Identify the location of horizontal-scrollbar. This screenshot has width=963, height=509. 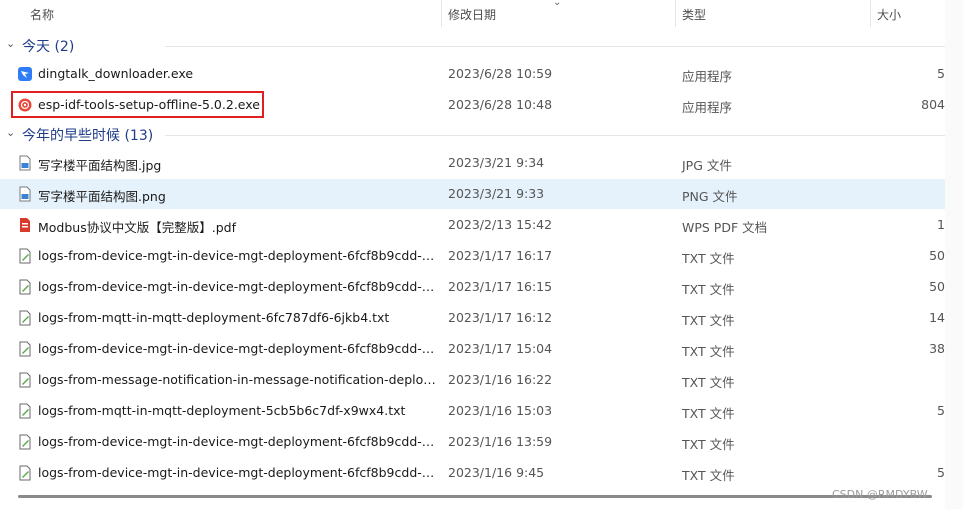
(475, 496).